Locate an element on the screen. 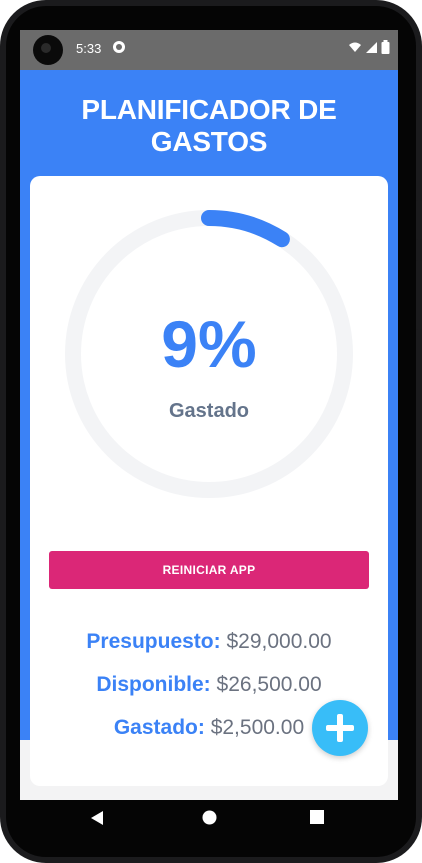 This screenshot has width=422, height=863. wifi-icon is located at coordinates (355, 47).